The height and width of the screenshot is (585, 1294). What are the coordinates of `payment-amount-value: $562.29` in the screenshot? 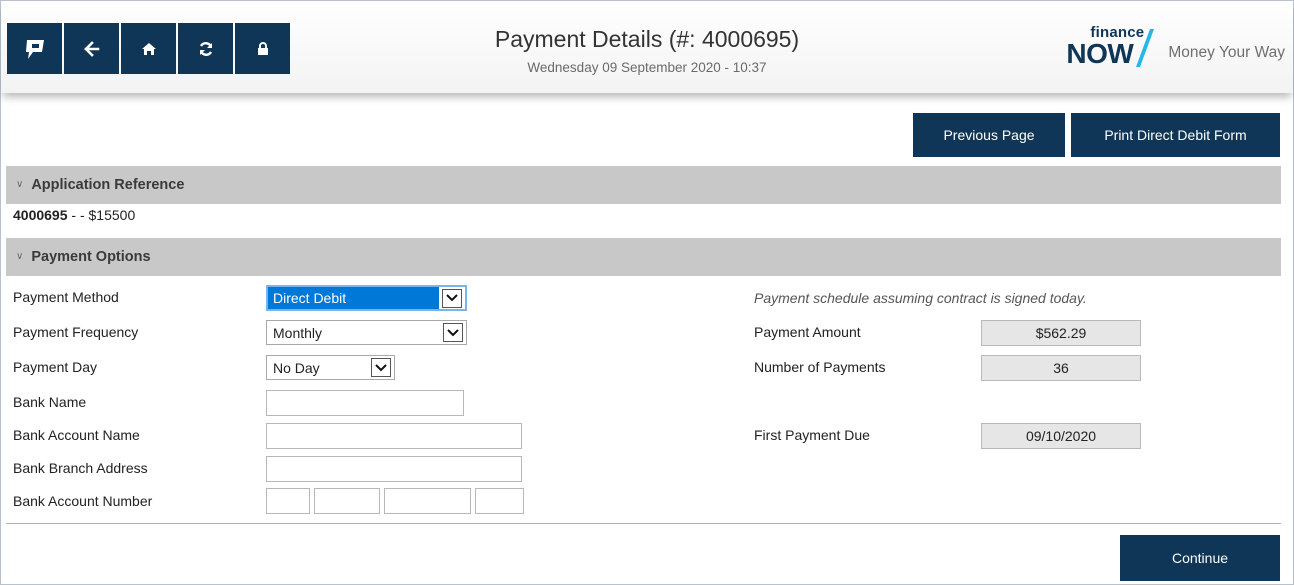 It's located at (1061, 333).